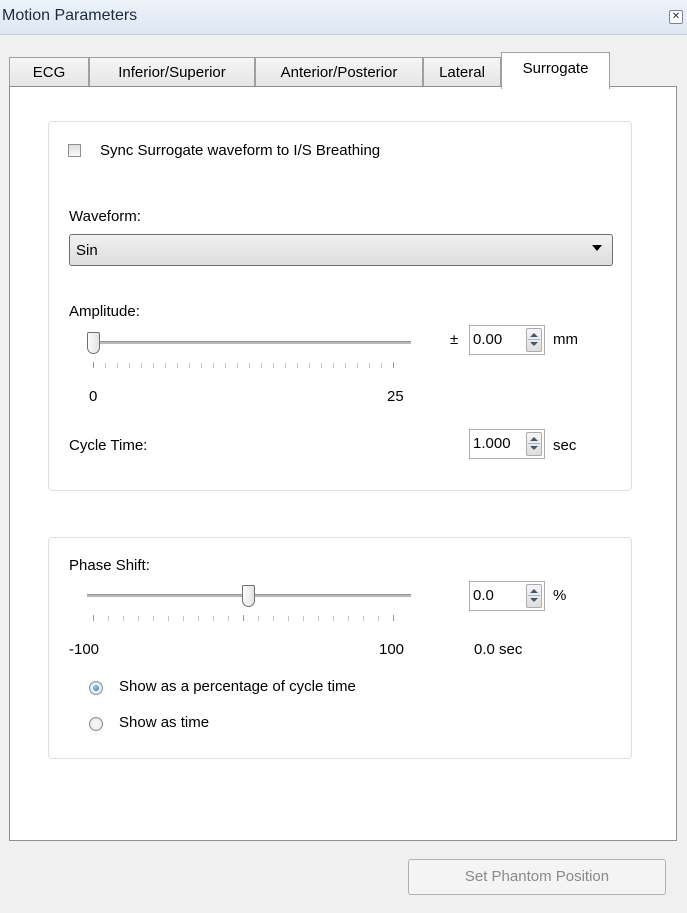 The width and height of the screenshot is (687, 913). Describe the element at coordinates (243, 365) in the screenshot. I see `amplitude-slider-ticks` at that location.